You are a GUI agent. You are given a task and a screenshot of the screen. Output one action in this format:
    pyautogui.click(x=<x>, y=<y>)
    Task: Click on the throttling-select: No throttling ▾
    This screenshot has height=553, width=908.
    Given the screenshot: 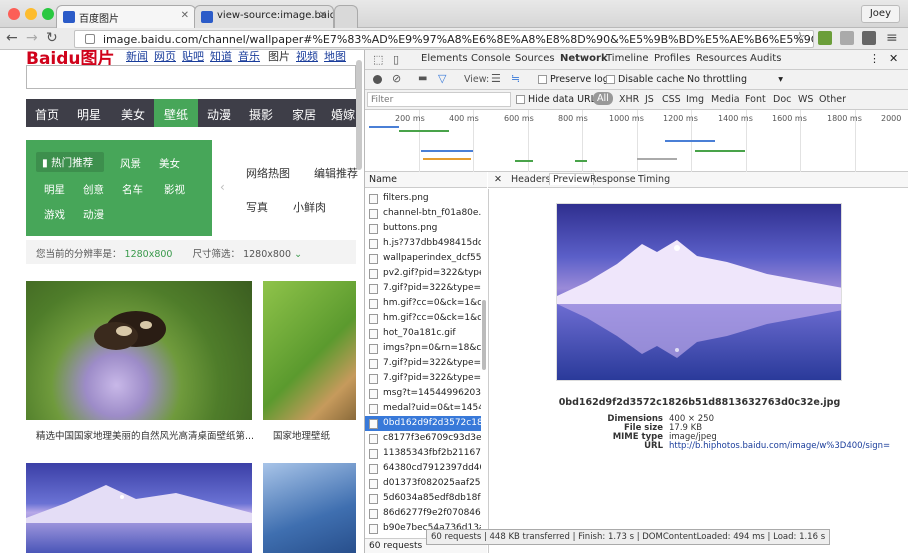 What is the action you would take?
    pyautogui.click(x=735, y=79)
    